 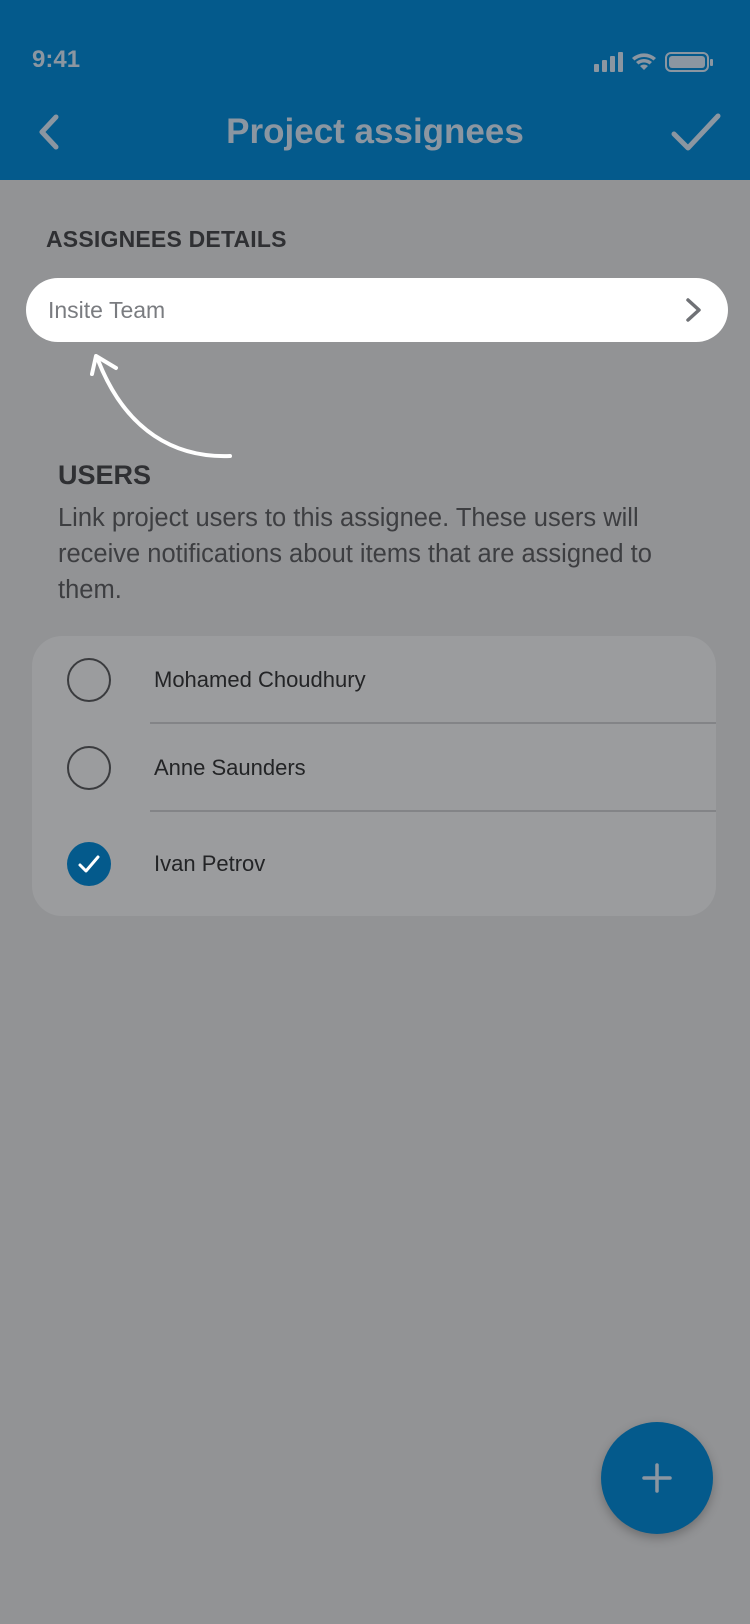 I want to click on hint-arrow-icon, so click(x=161, y=406).